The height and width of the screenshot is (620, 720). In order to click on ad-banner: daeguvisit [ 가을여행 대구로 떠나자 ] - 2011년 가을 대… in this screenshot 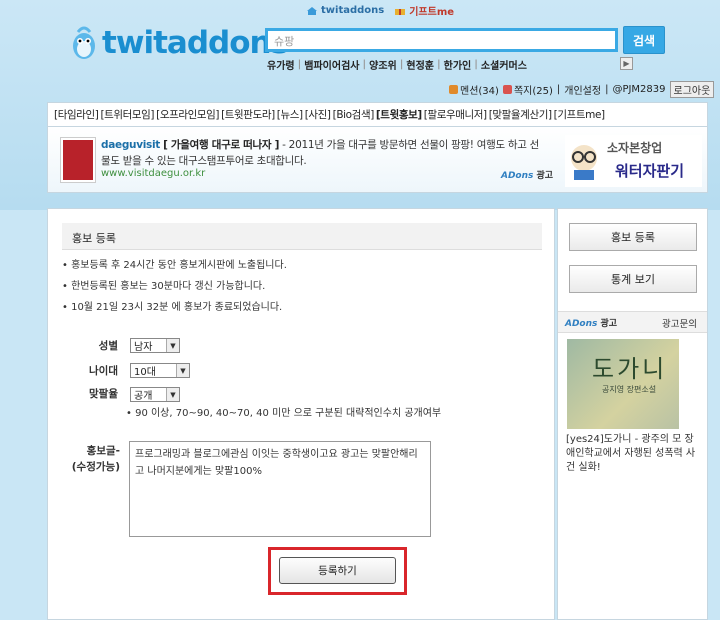, I will do `click(377, 160)`.